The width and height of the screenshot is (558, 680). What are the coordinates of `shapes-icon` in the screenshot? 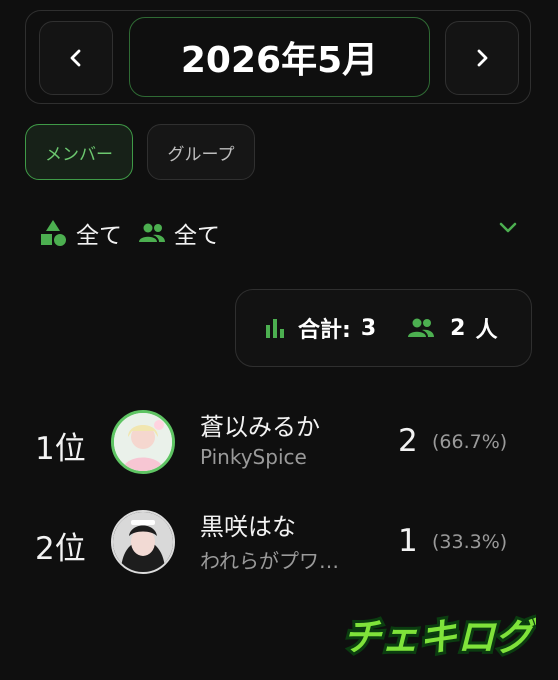 It's located at (53, 233).